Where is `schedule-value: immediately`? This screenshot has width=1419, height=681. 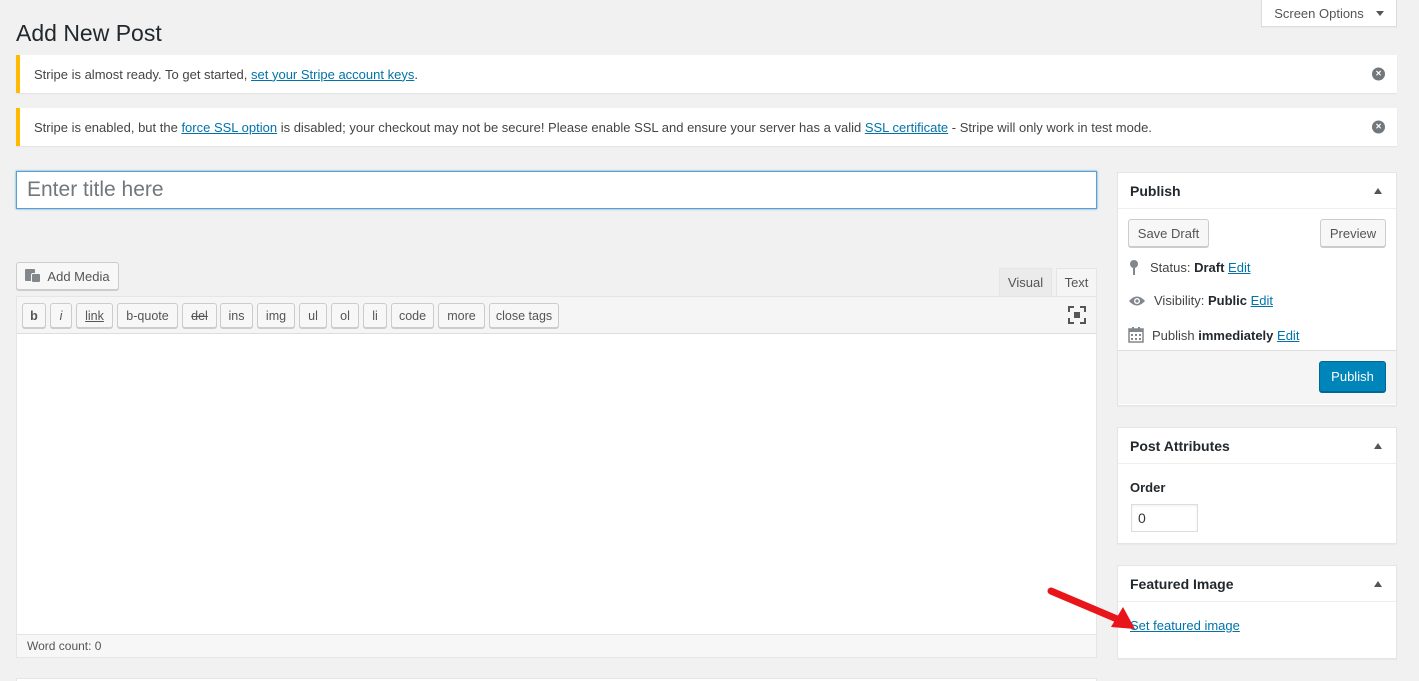
schedule-value: immediately is located at coordinates (1236, 335).